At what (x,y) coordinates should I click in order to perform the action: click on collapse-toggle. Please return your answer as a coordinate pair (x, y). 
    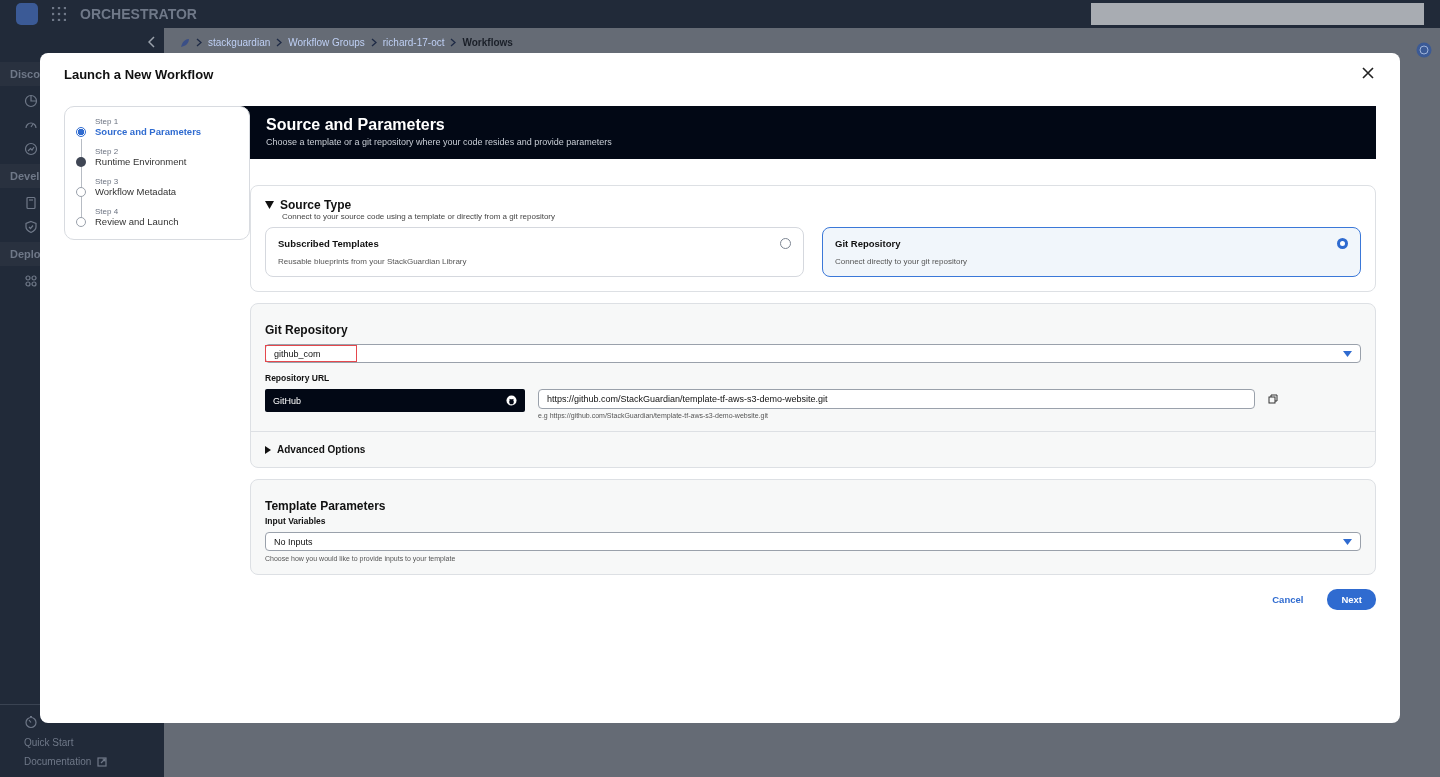
    Looking at the image, I should click on (269, 205).